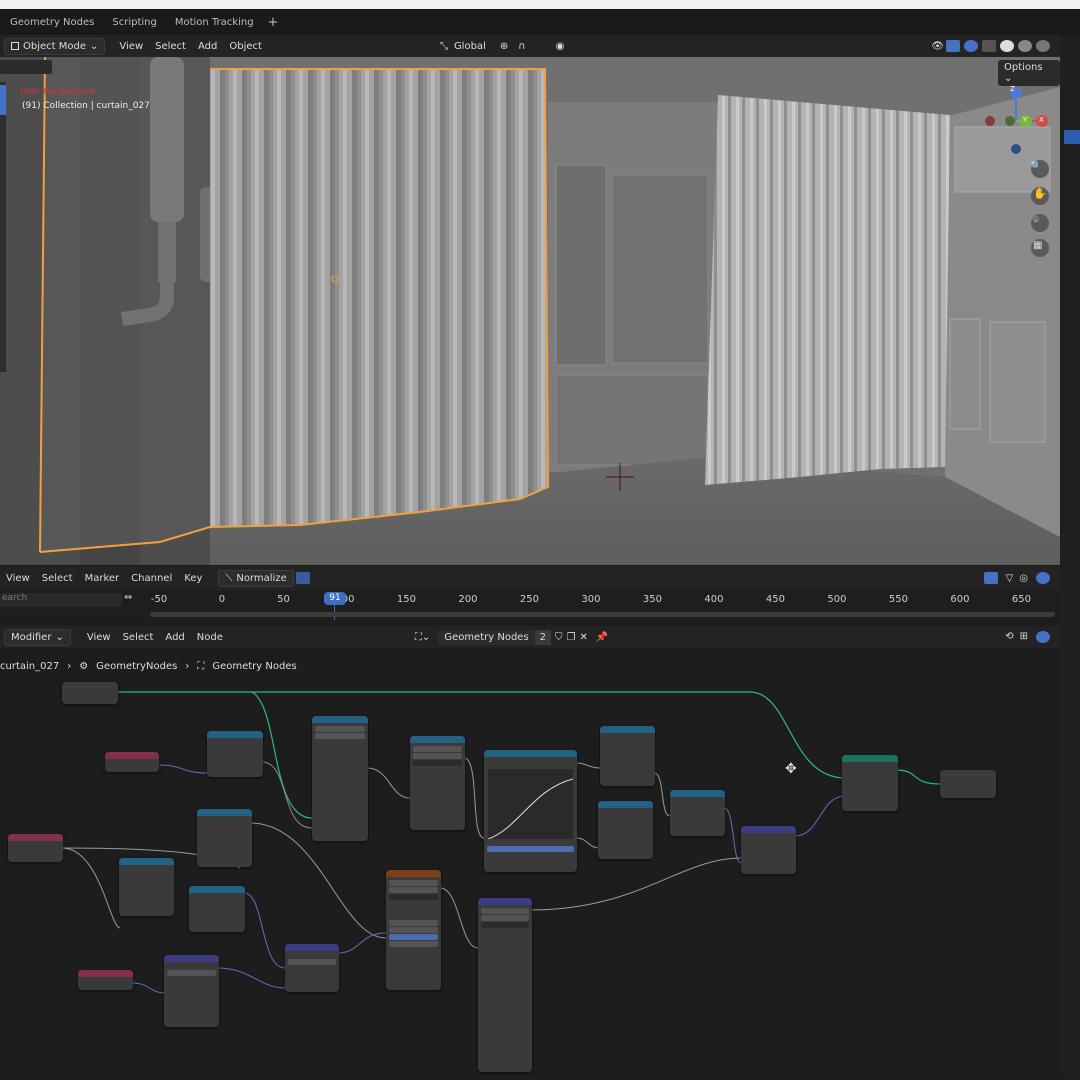 The height and width of the screenshot is (1080, 1080). I want to click on overlay-toggle-icon, so click(971, 46).